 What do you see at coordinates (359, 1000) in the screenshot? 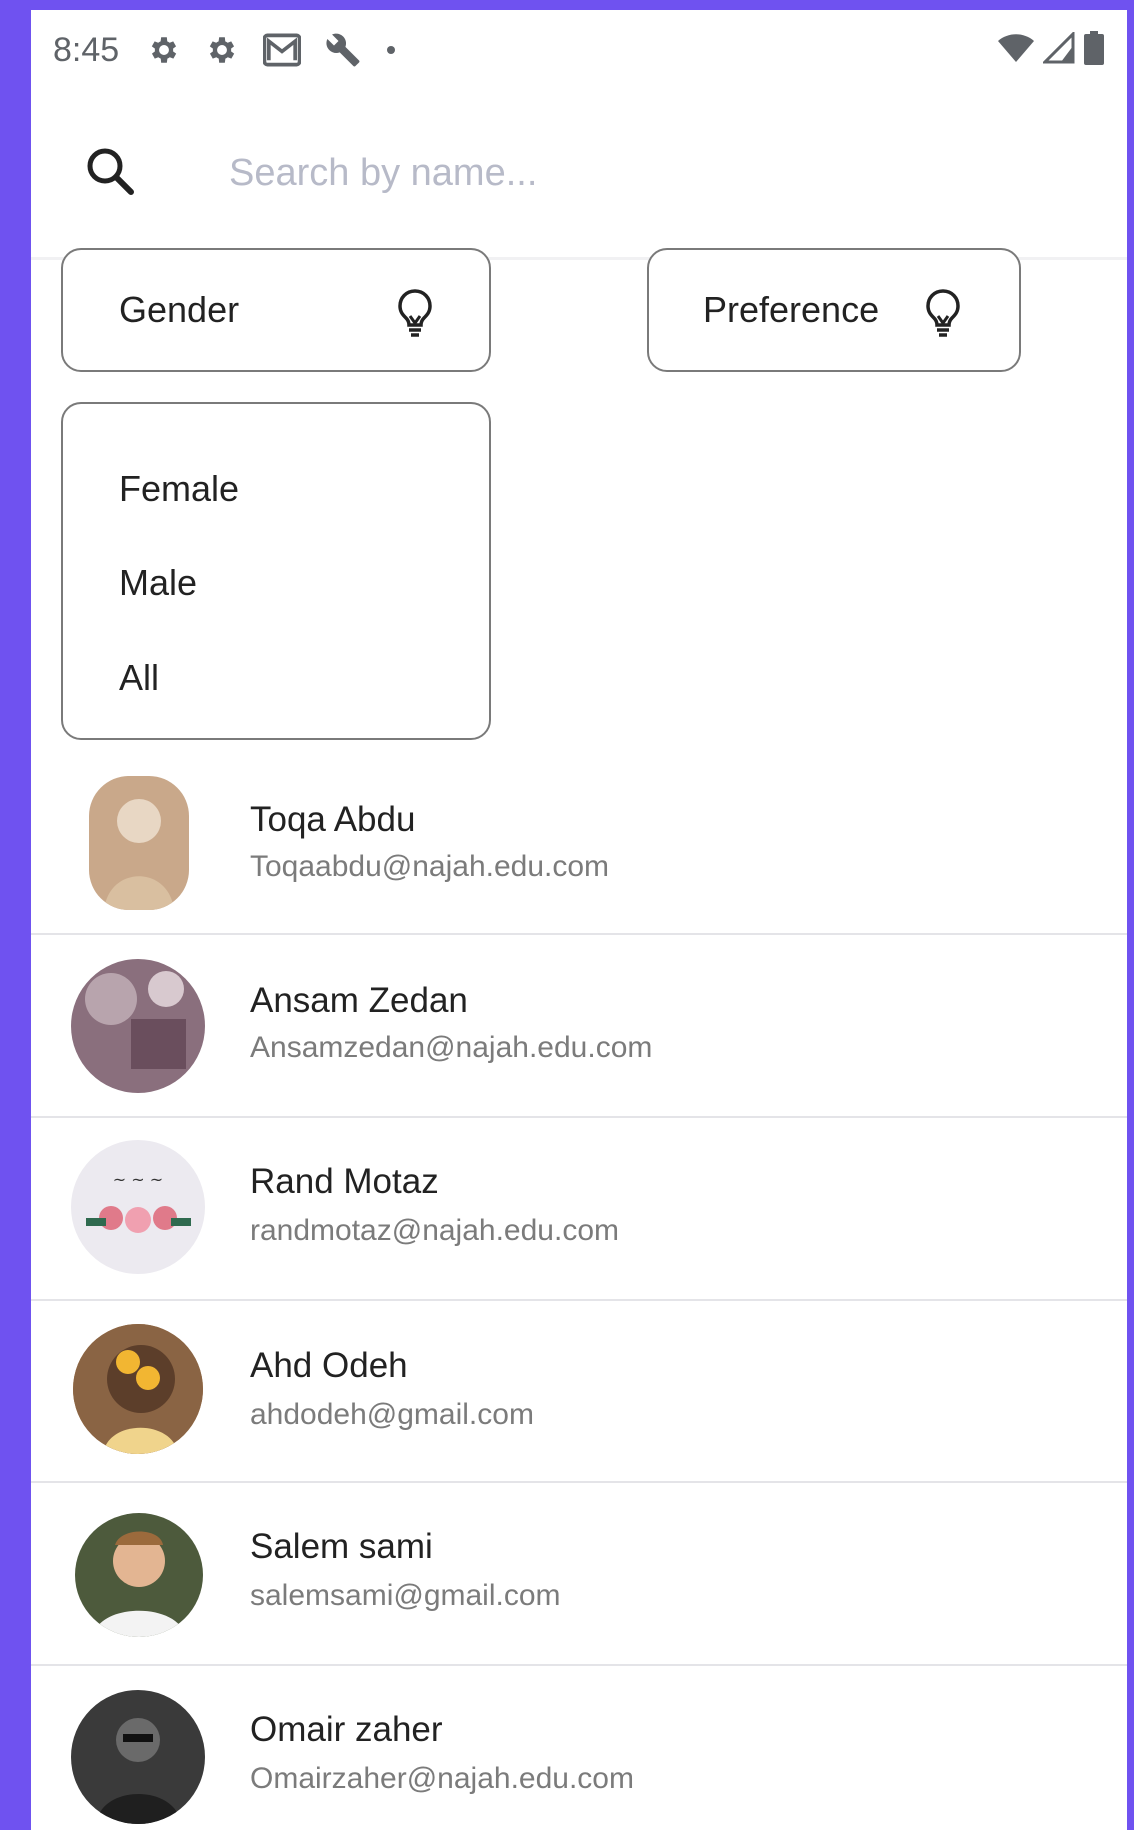
I see `user-name: Ansam Zedan` at bounding box center [359, 1000].